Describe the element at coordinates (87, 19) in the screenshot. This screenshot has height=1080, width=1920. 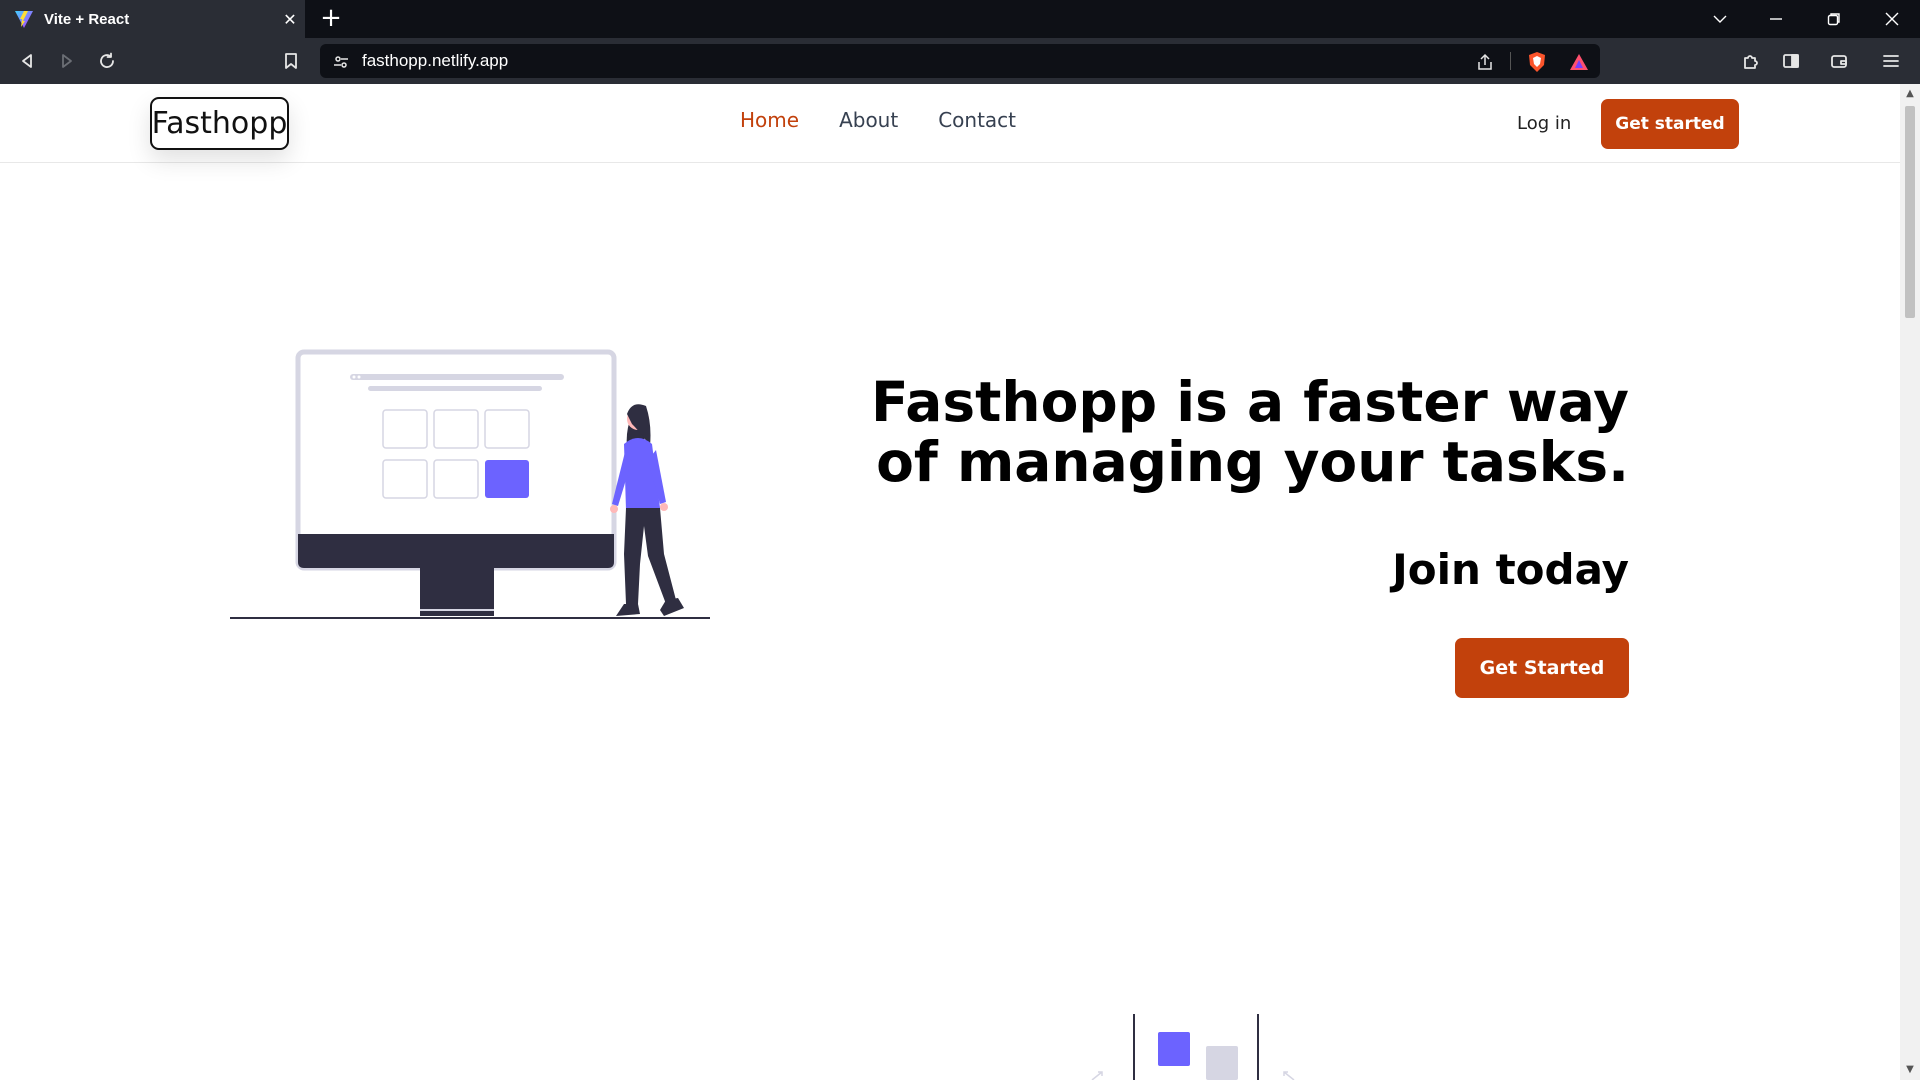
I see `tab-title: Vite + React` at that location.